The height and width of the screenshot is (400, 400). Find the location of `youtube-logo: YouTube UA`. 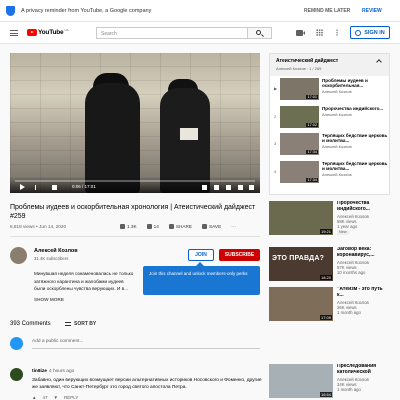

youtube-logo: YouTube UA is located at coordinates (48, 31).